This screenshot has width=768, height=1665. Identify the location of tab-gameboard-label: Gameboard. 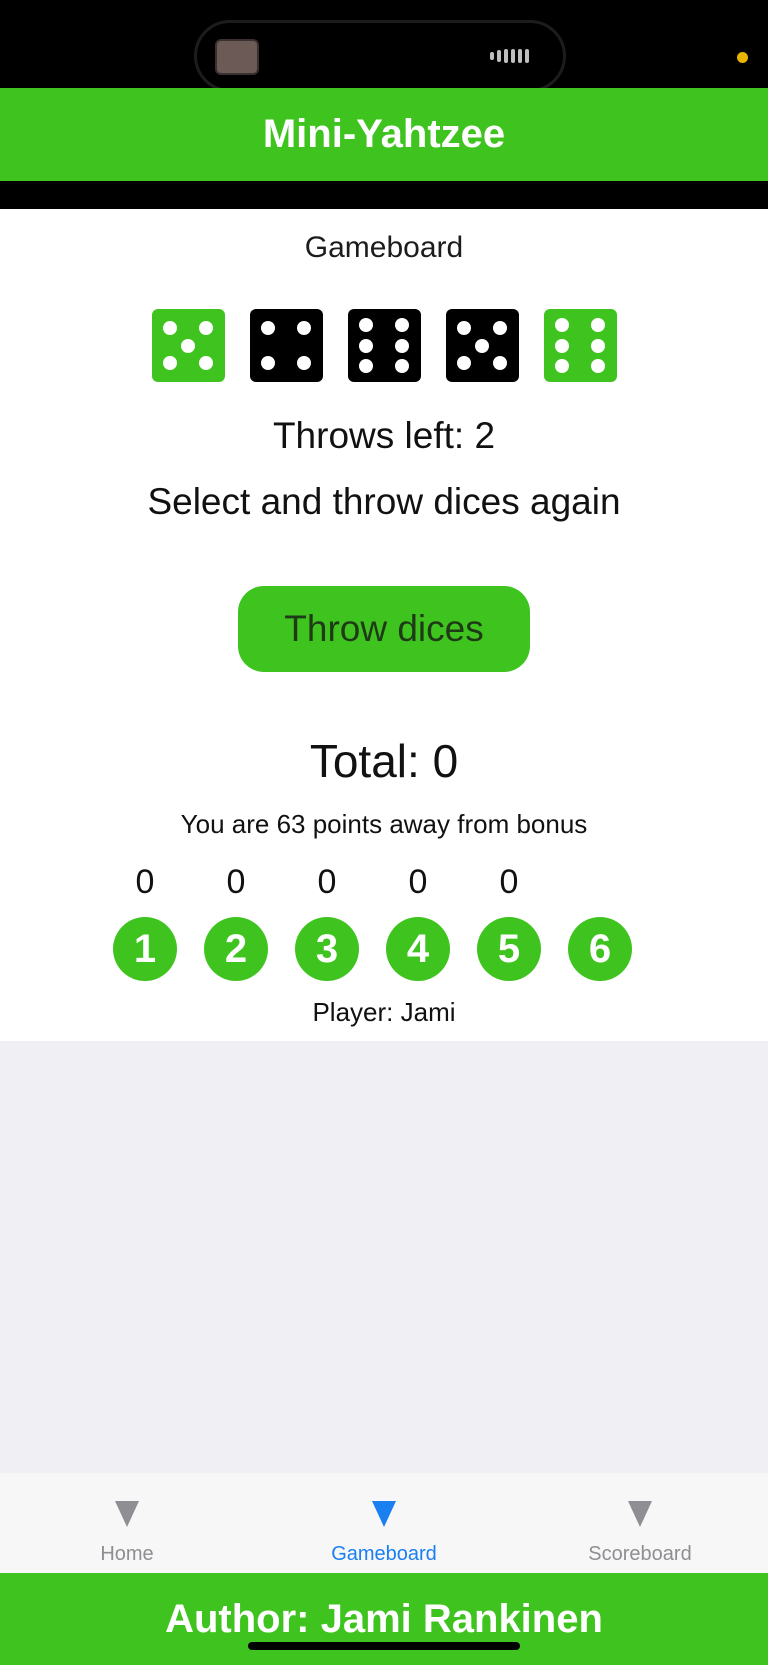
(384, 1554).